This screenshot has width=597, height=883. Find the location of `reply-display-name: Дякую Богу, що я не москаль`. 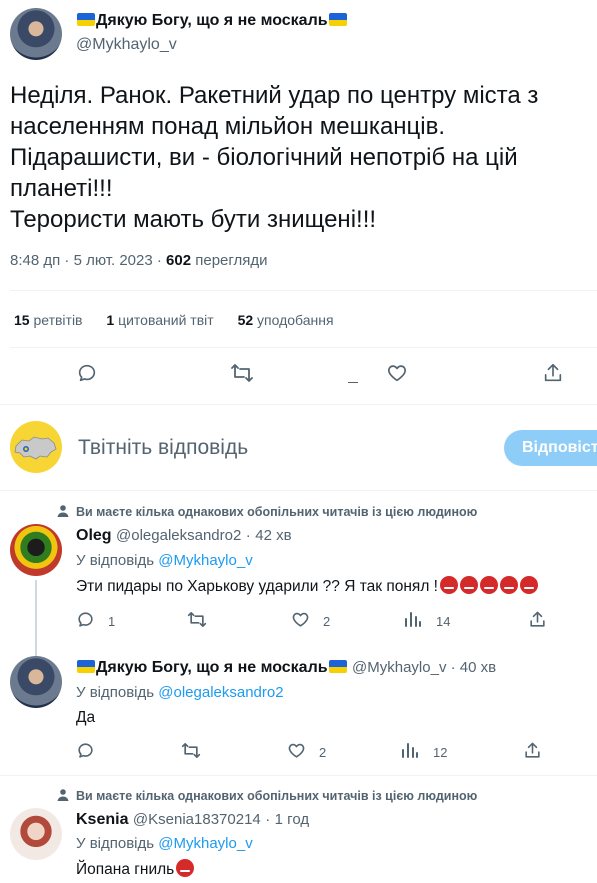

reply-display-name: Дякую Богу, що я не москаль is located at coordinates (212, 667).